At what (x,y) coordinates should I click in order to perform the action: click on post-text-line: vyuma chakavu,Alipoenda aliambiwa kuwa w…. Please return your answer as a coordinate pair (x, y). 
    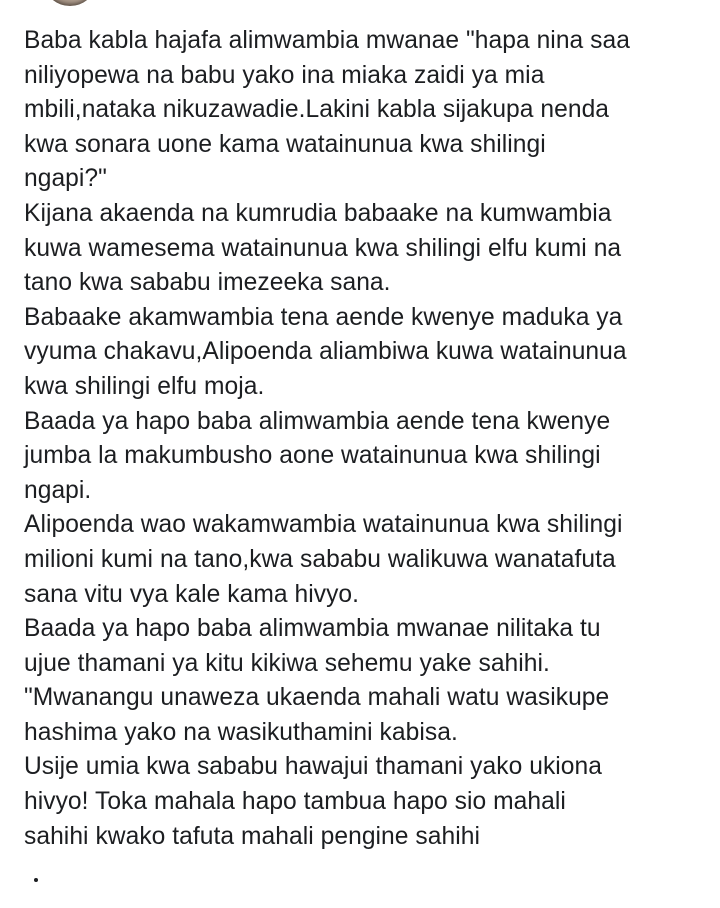
    Looking at the image, I should click on (325, 352).